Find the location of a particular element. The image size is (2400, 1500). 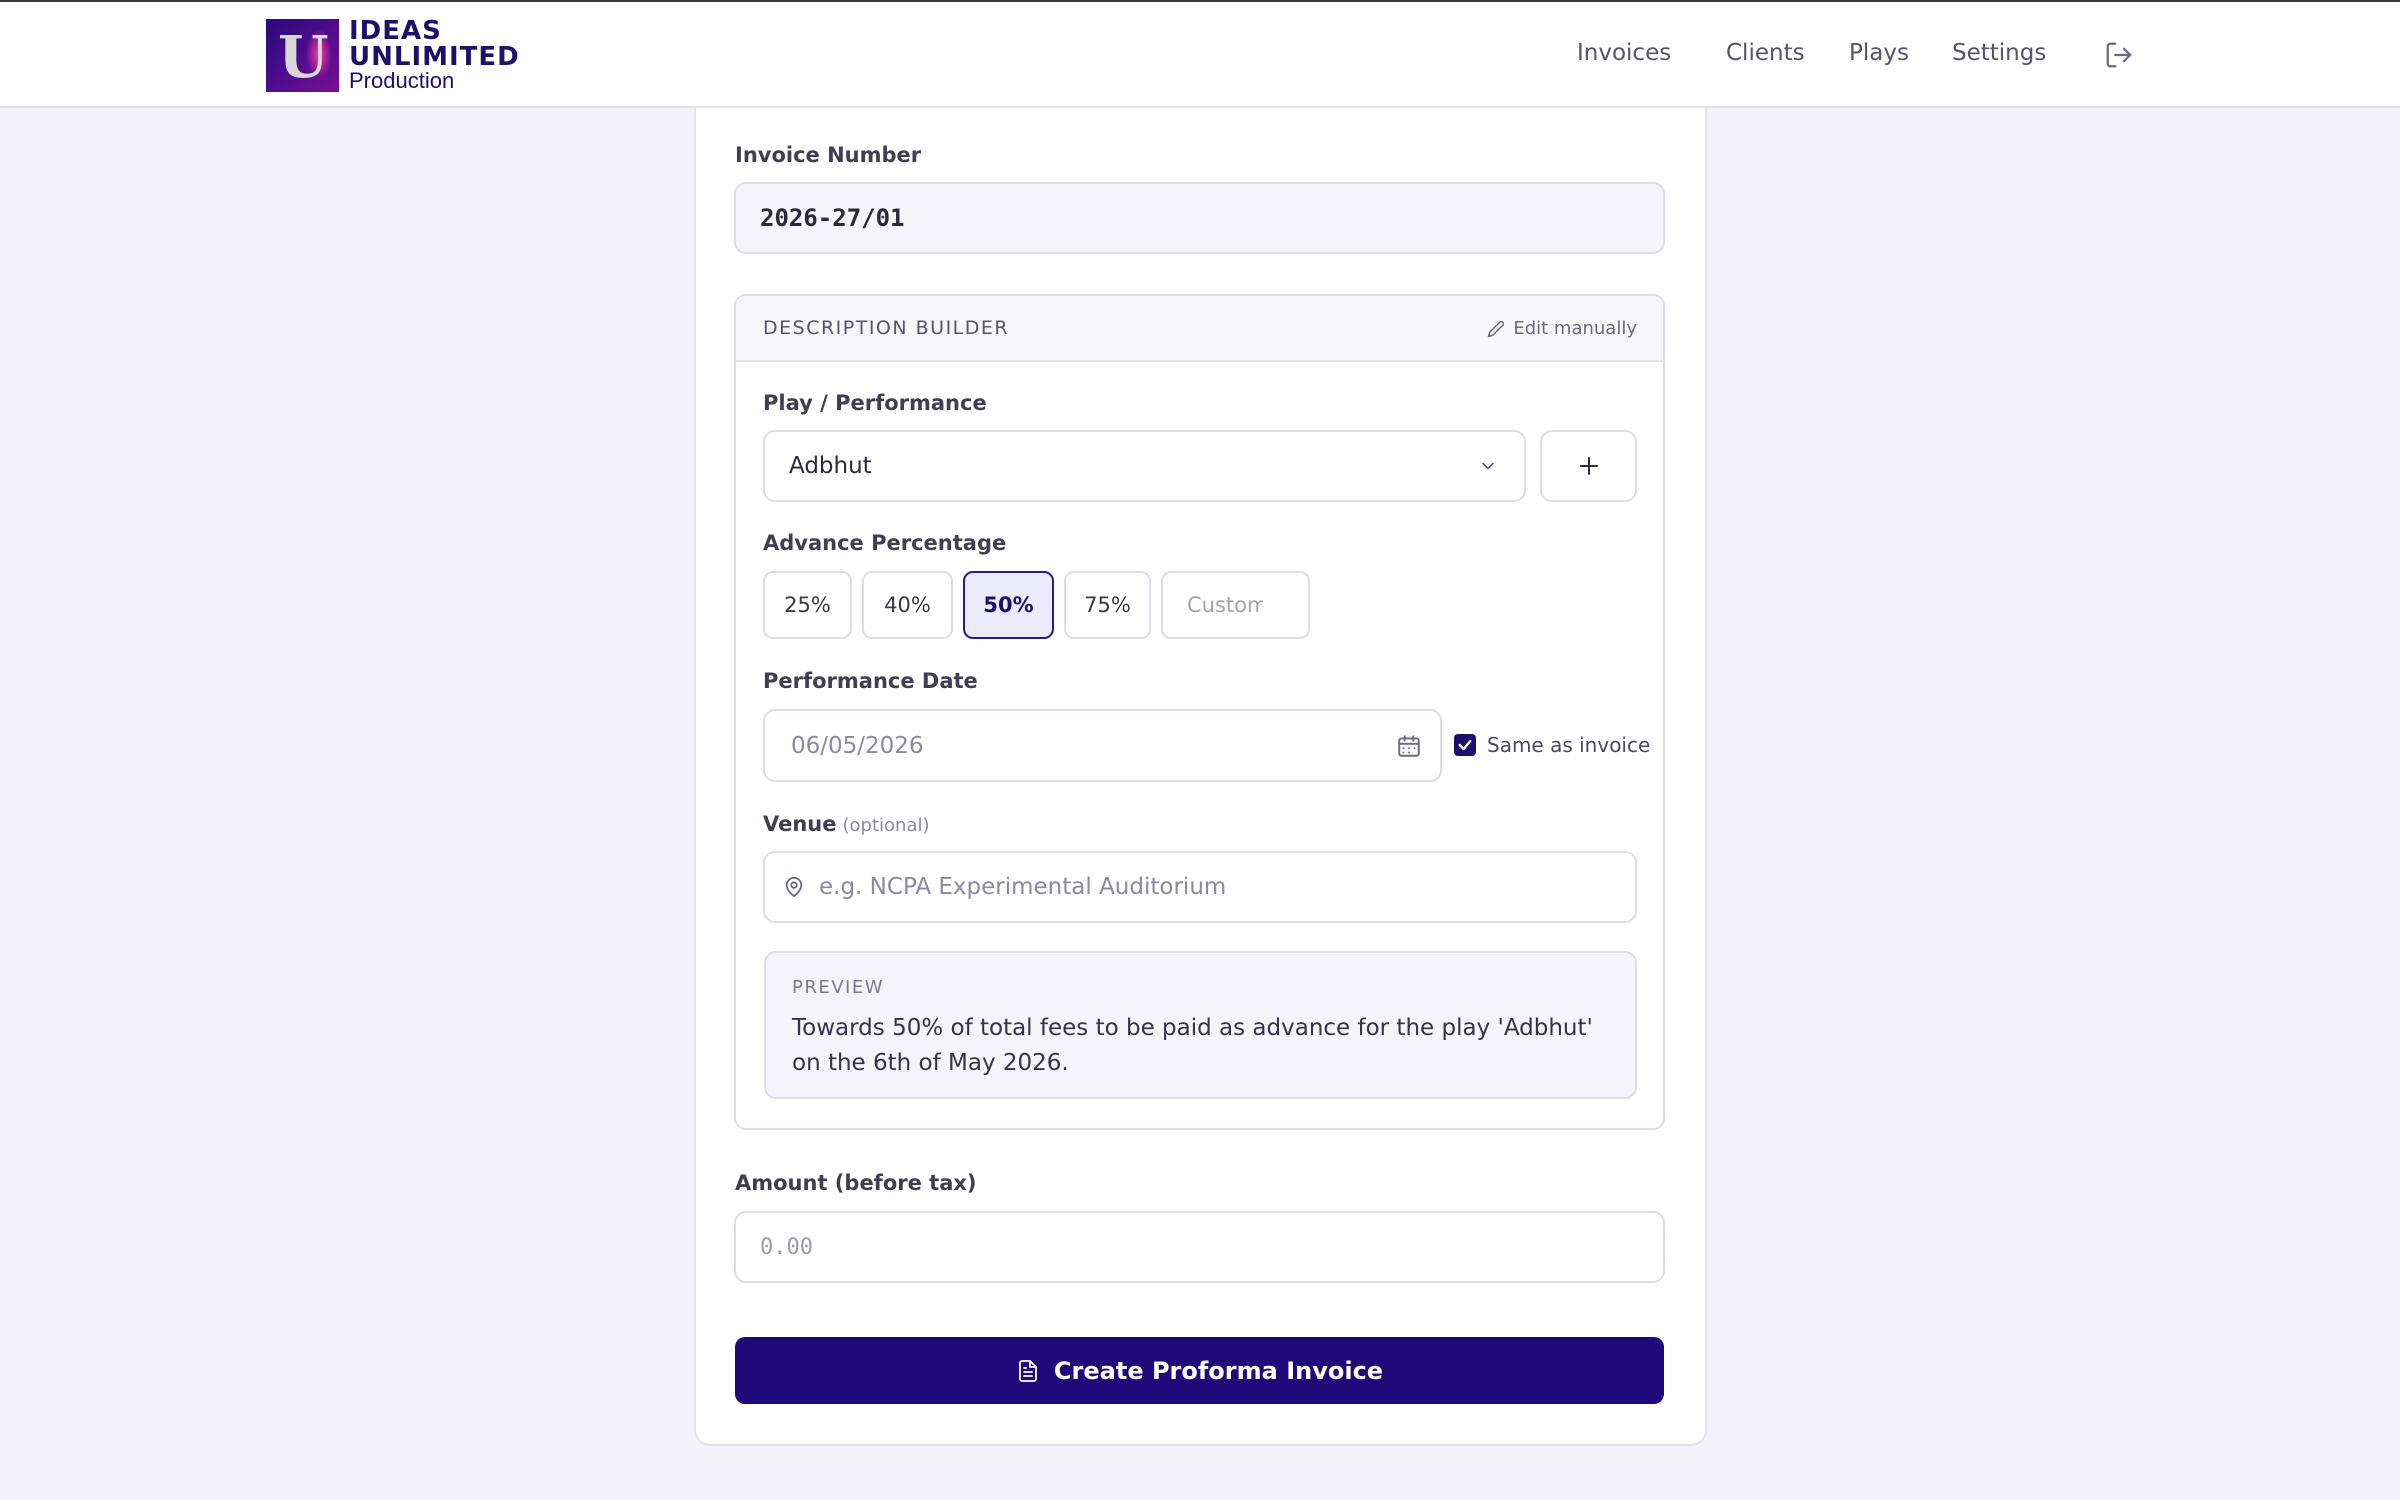

venue-label-text: Venue is located at coordinates (800, 824).